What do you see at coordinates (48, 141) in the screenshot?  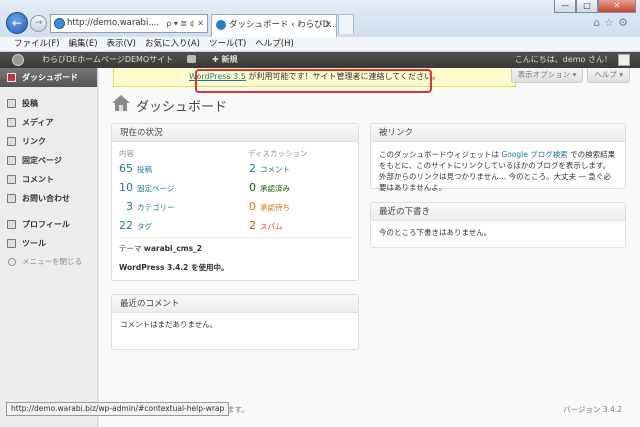 I see `sidebar-item-links: リンク` at bounding box center [48, 141].